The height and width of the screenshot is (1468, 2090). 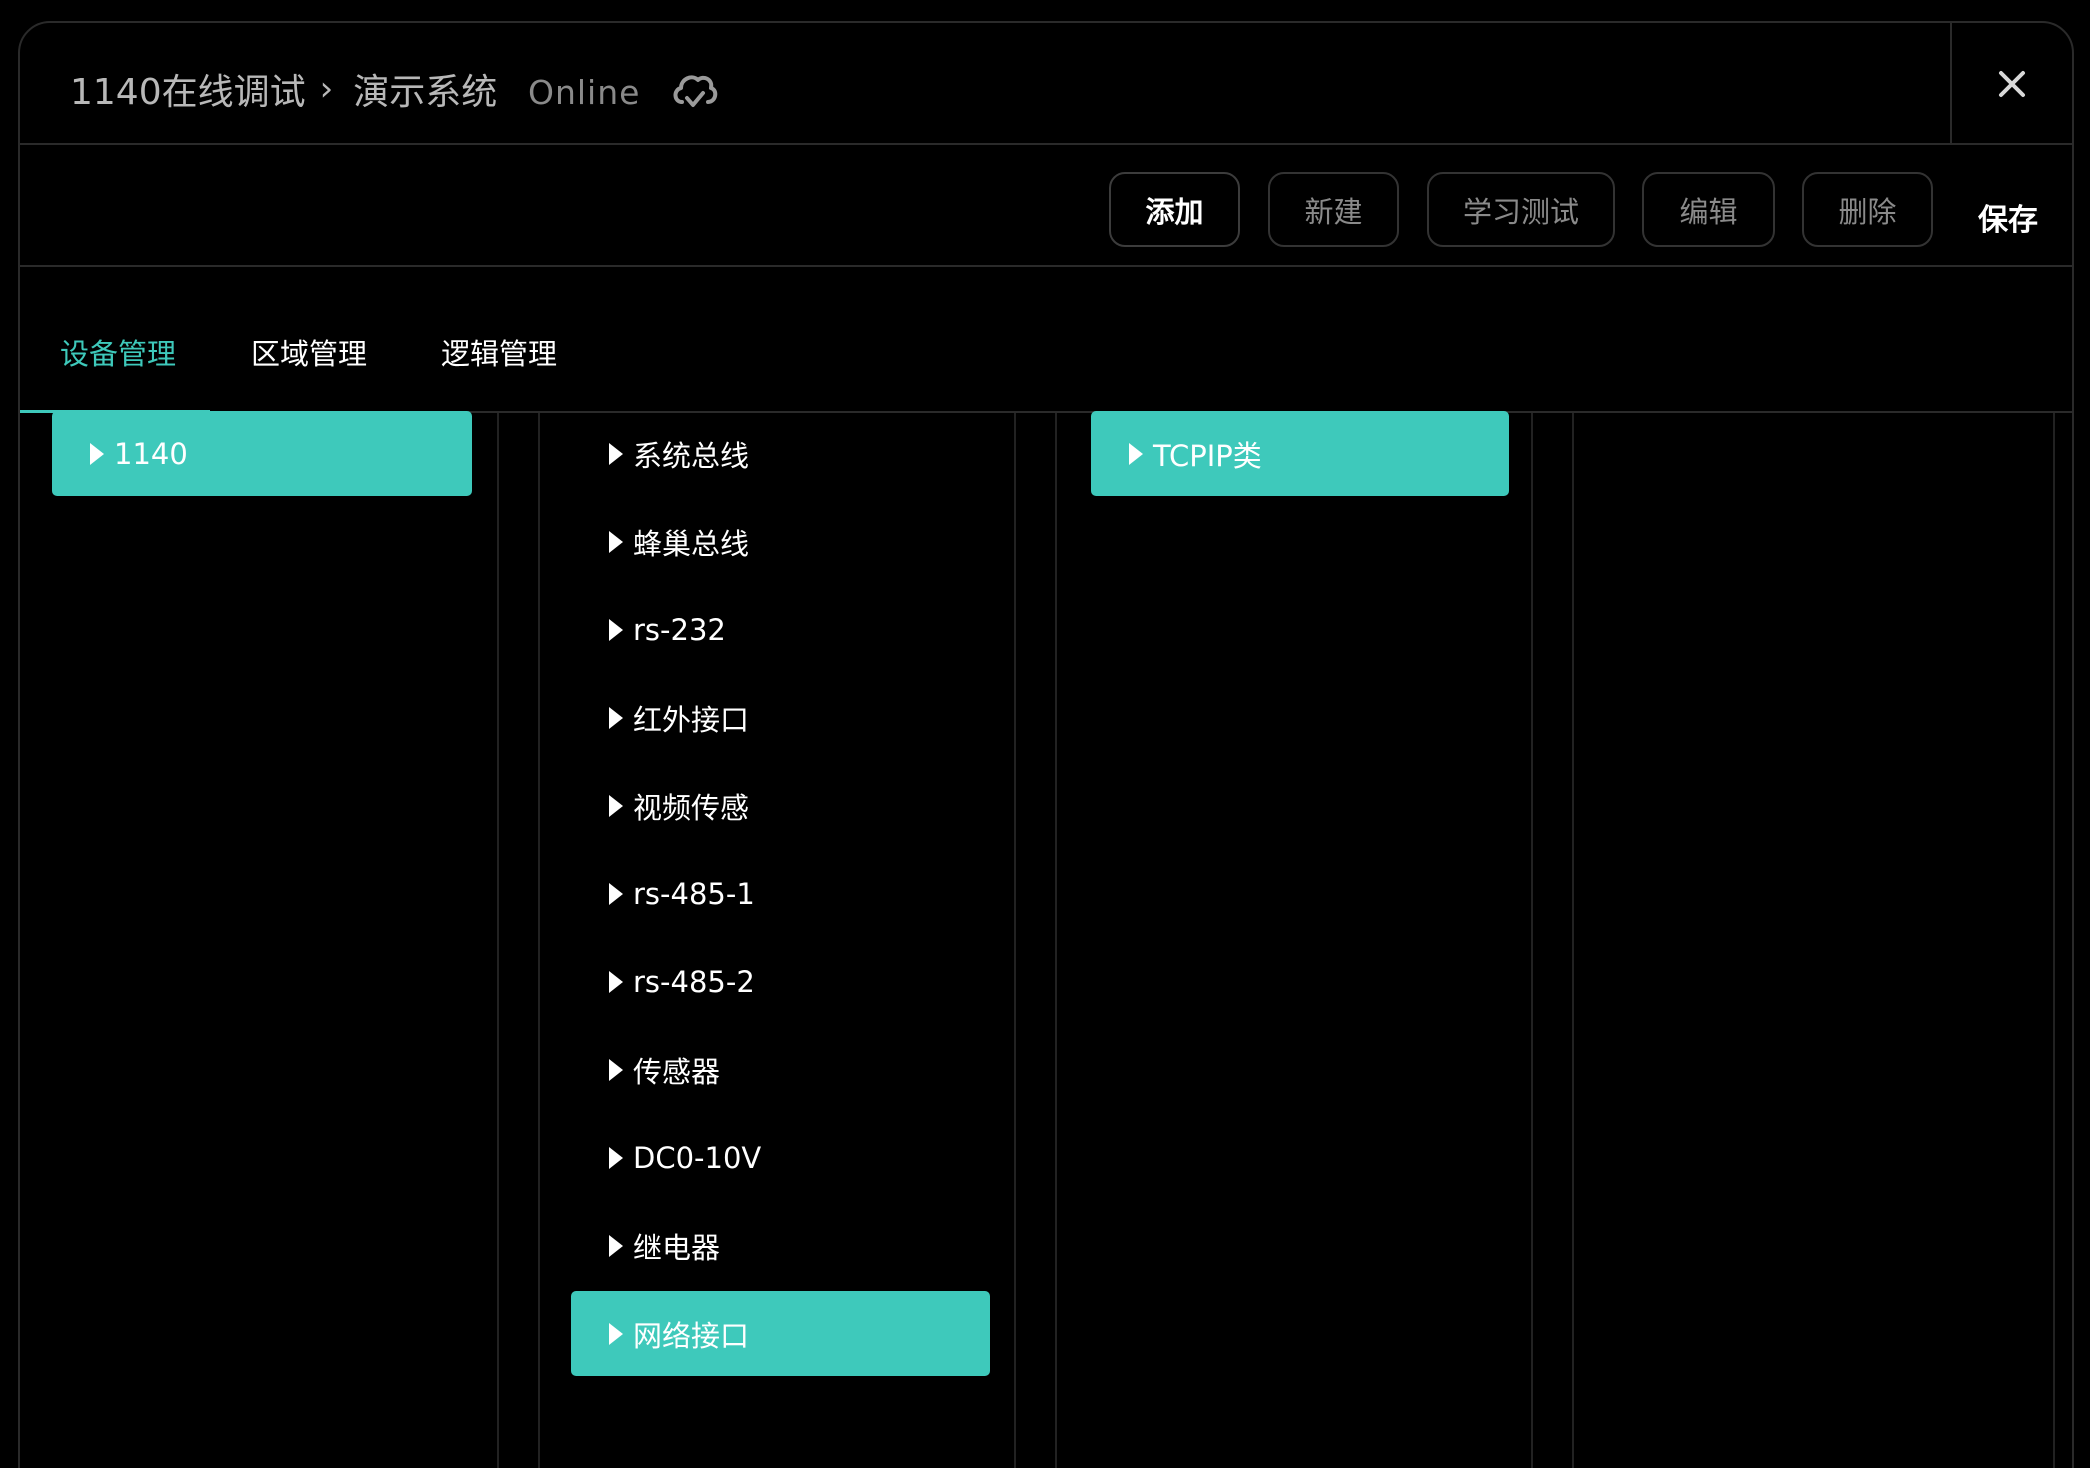 What do you see at coordinates (780, 1333) in the screenshot?
I see `list-item: 网络接口` at bounding box center [780, 1333].